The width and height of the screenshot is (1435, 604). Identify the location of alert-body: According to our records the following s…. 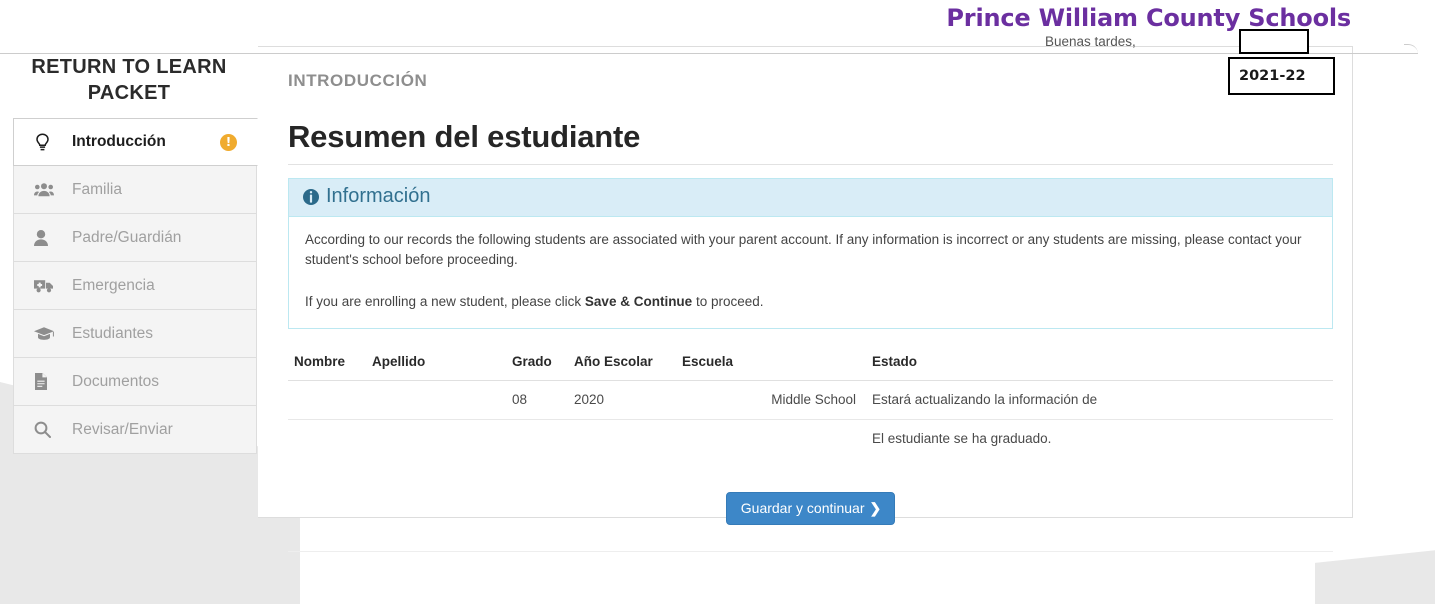
(810, 272).